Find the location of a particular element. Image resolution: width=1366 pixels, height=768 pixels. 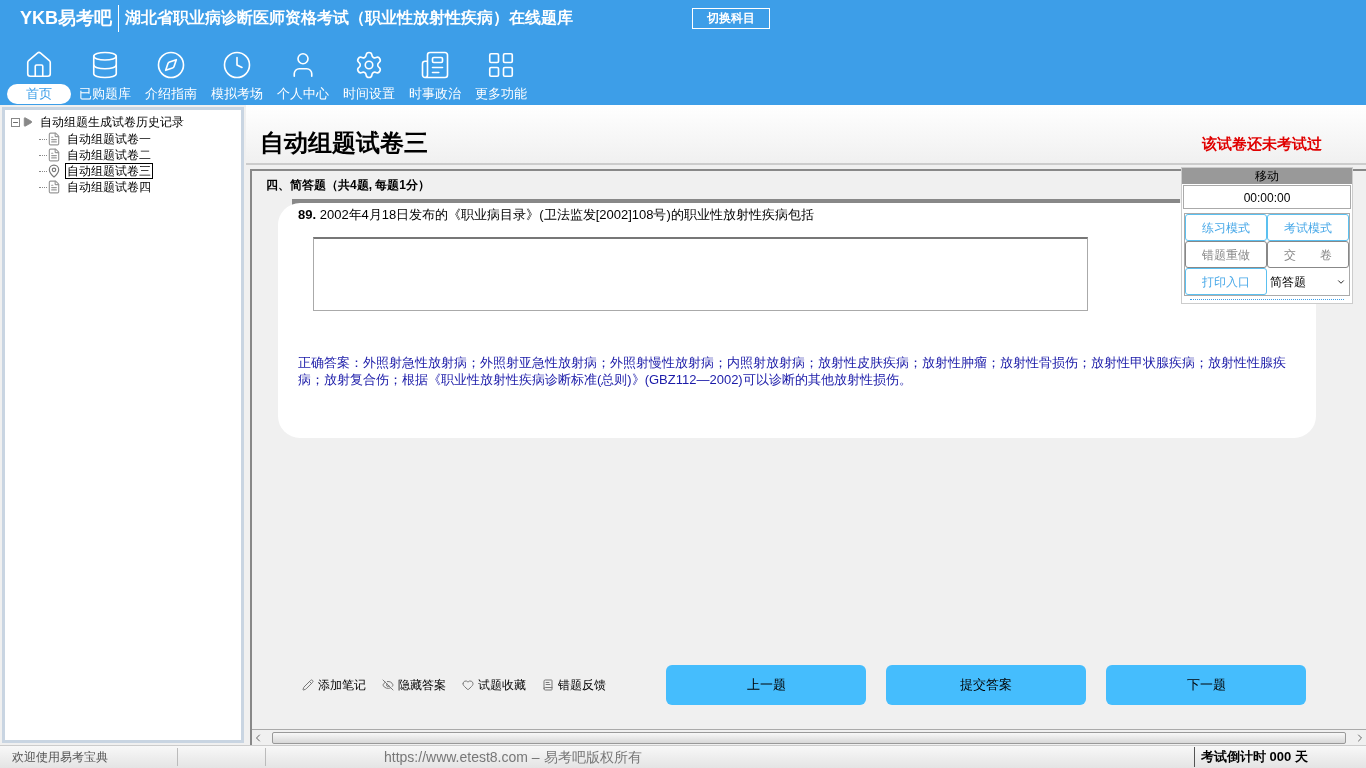

action-link: 试题收藏 is located at coordinates (494, 685).